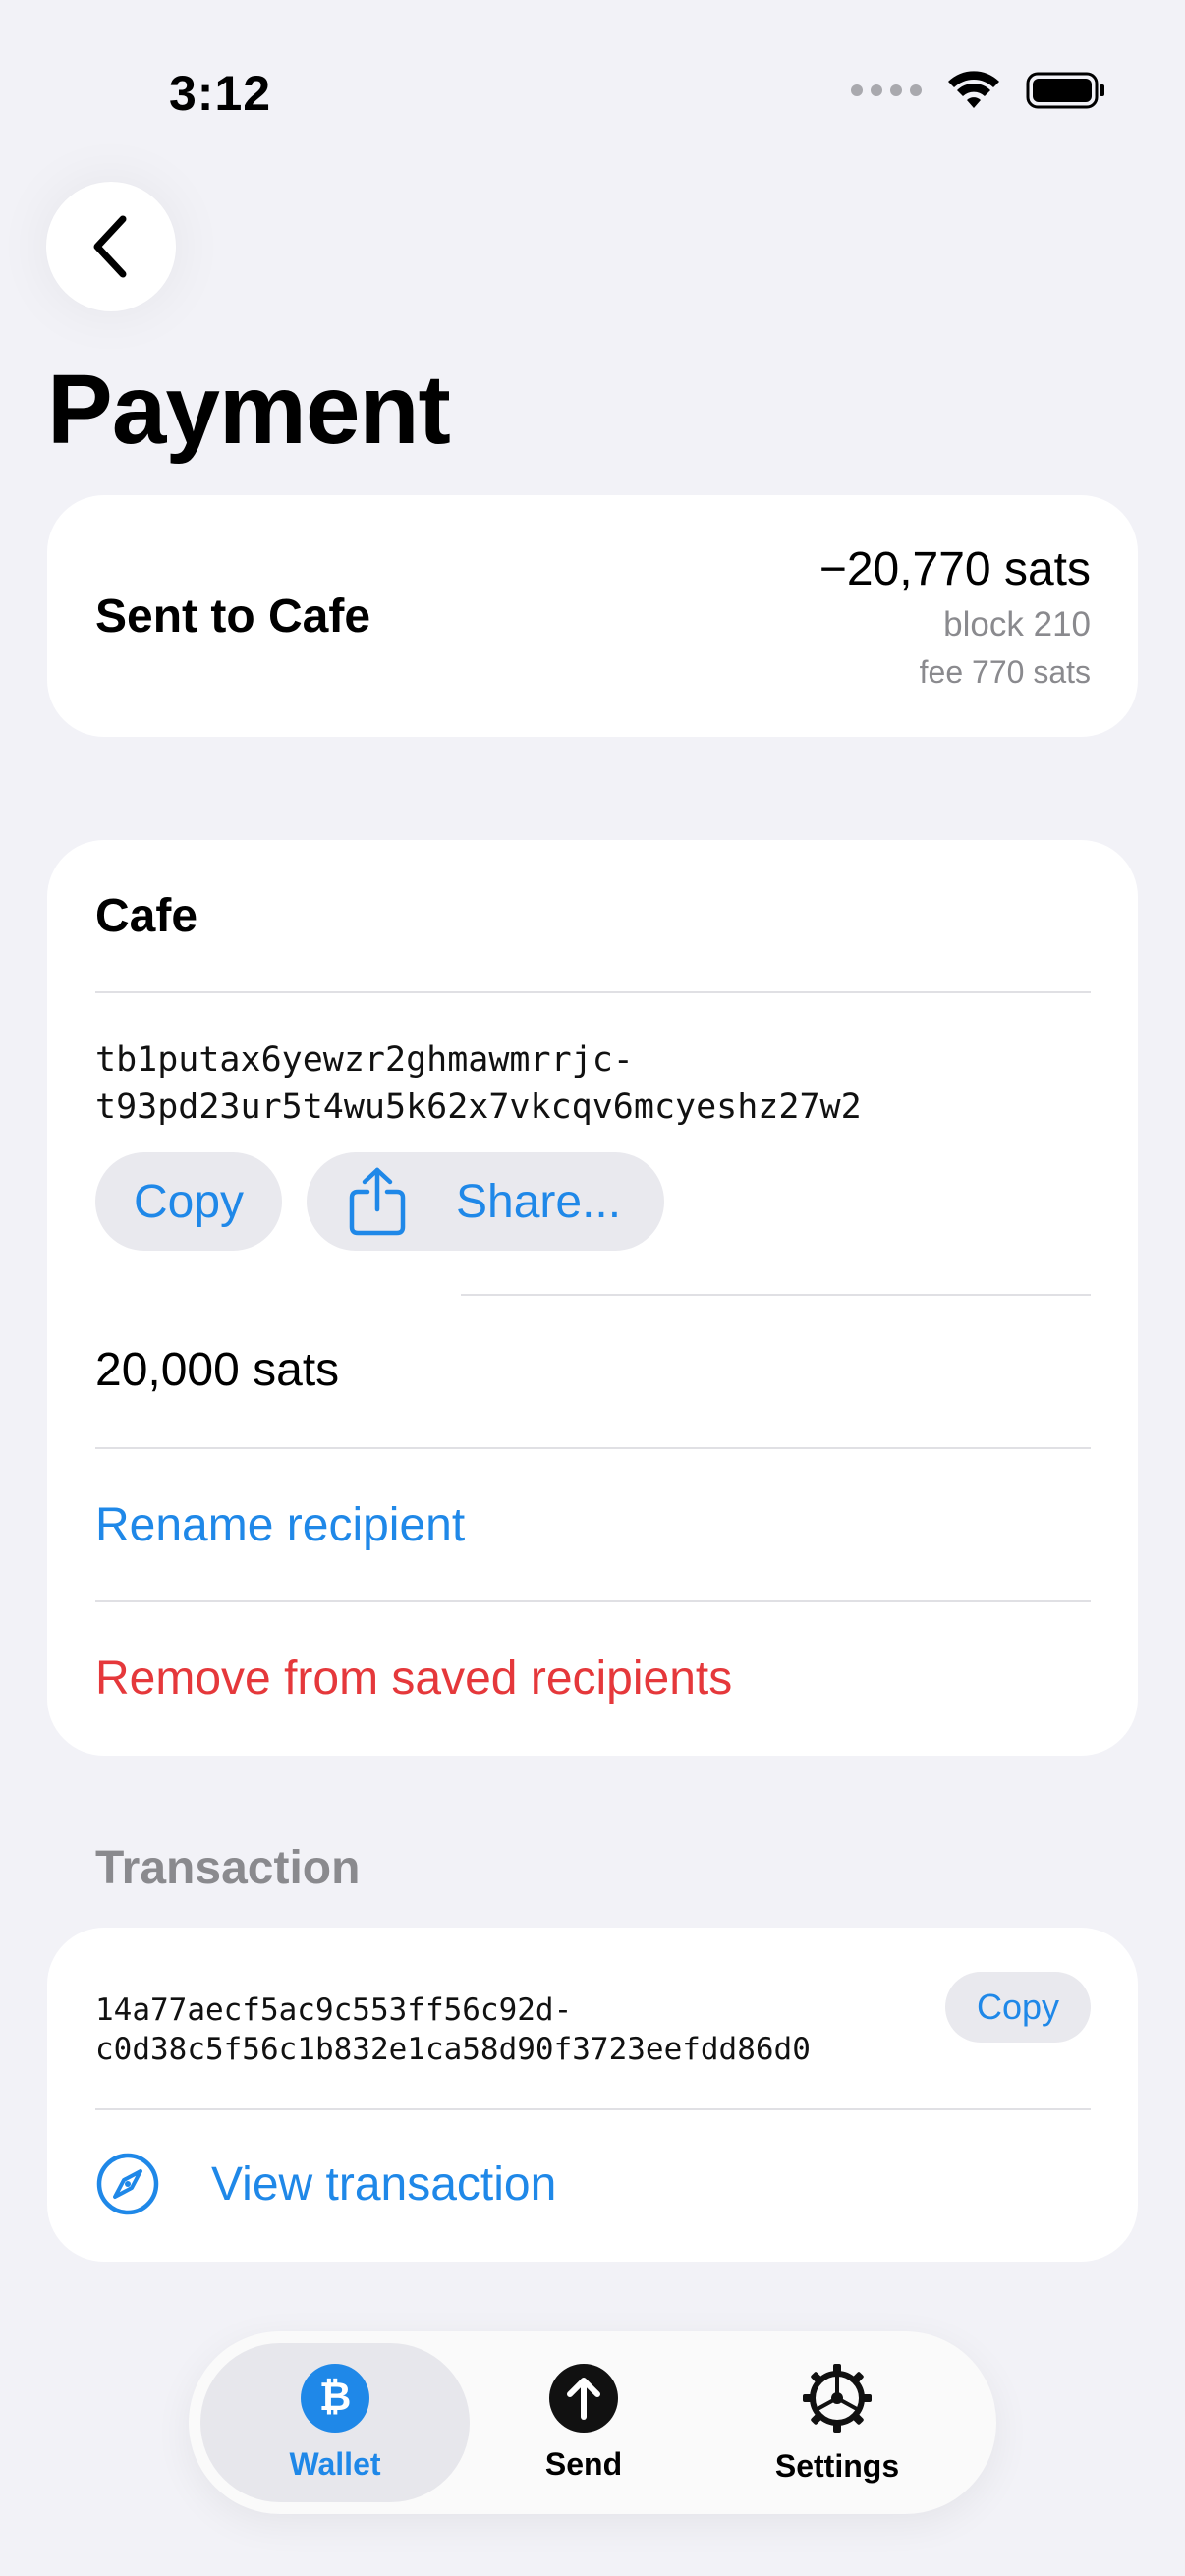 The image size is (1185, 2576). I want to click on remove-recipient-button: Remove from saved recipients, so click(414, 1679).